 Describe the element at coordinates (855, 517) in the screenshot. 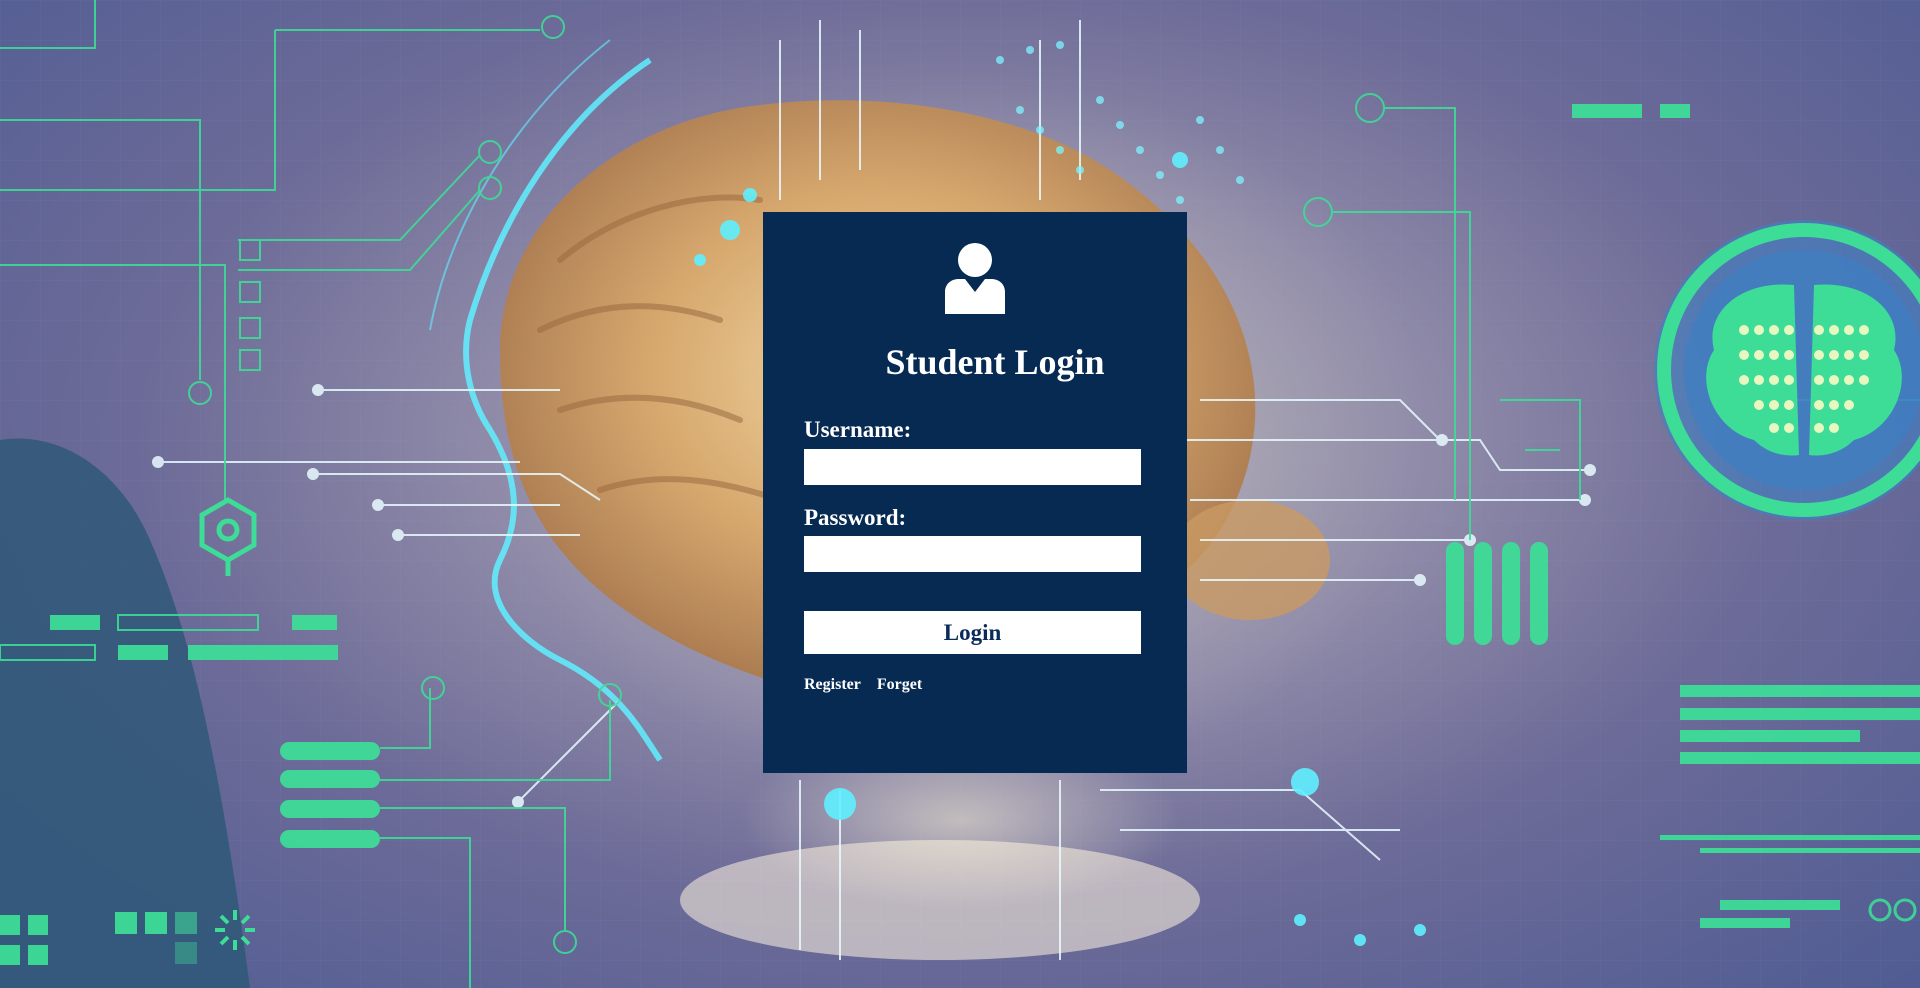

I see `password-label: Password:` at that location.